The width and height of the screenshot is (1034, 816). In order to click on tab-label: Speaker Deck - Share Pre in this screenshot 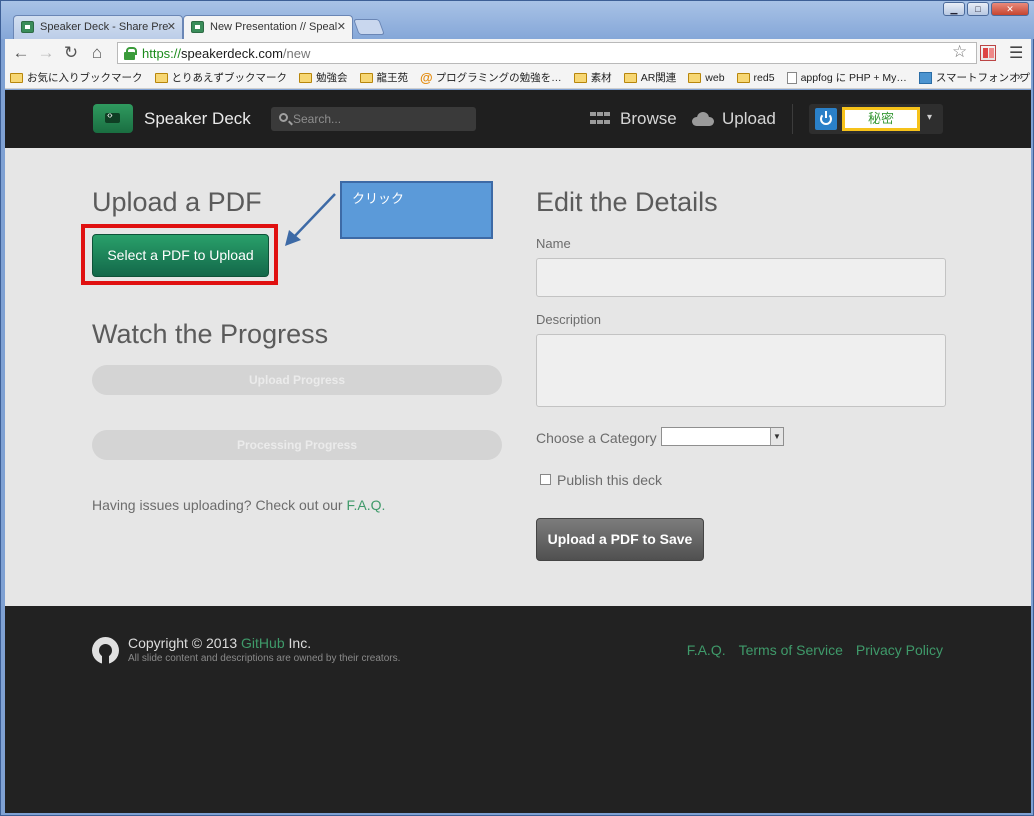, I will do `click(104, 27)`.